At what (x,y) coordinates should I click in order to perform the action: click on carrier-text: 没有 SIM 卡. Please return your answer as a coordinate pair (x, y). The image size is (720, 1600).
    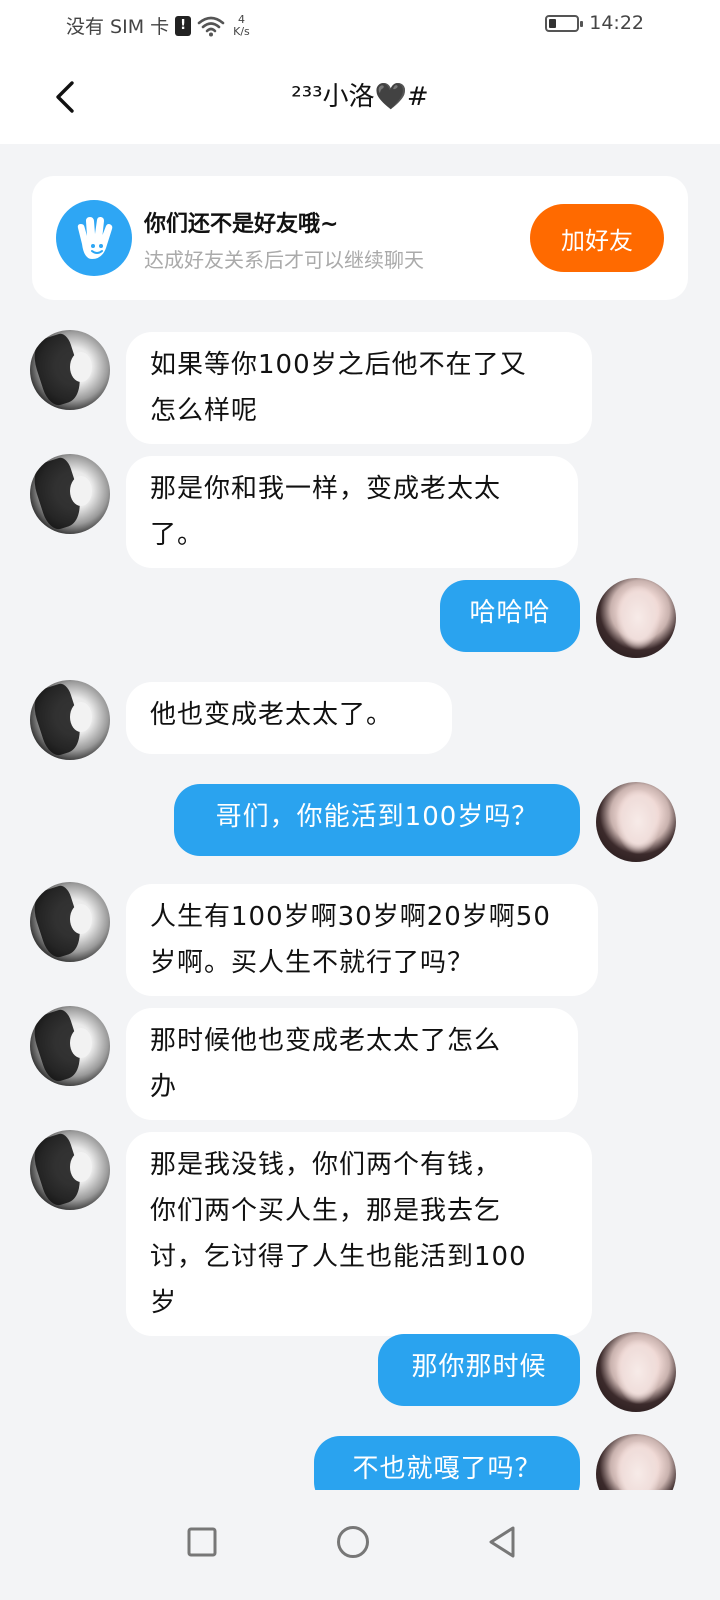
    Looking at the image, I should click on (118, 27).